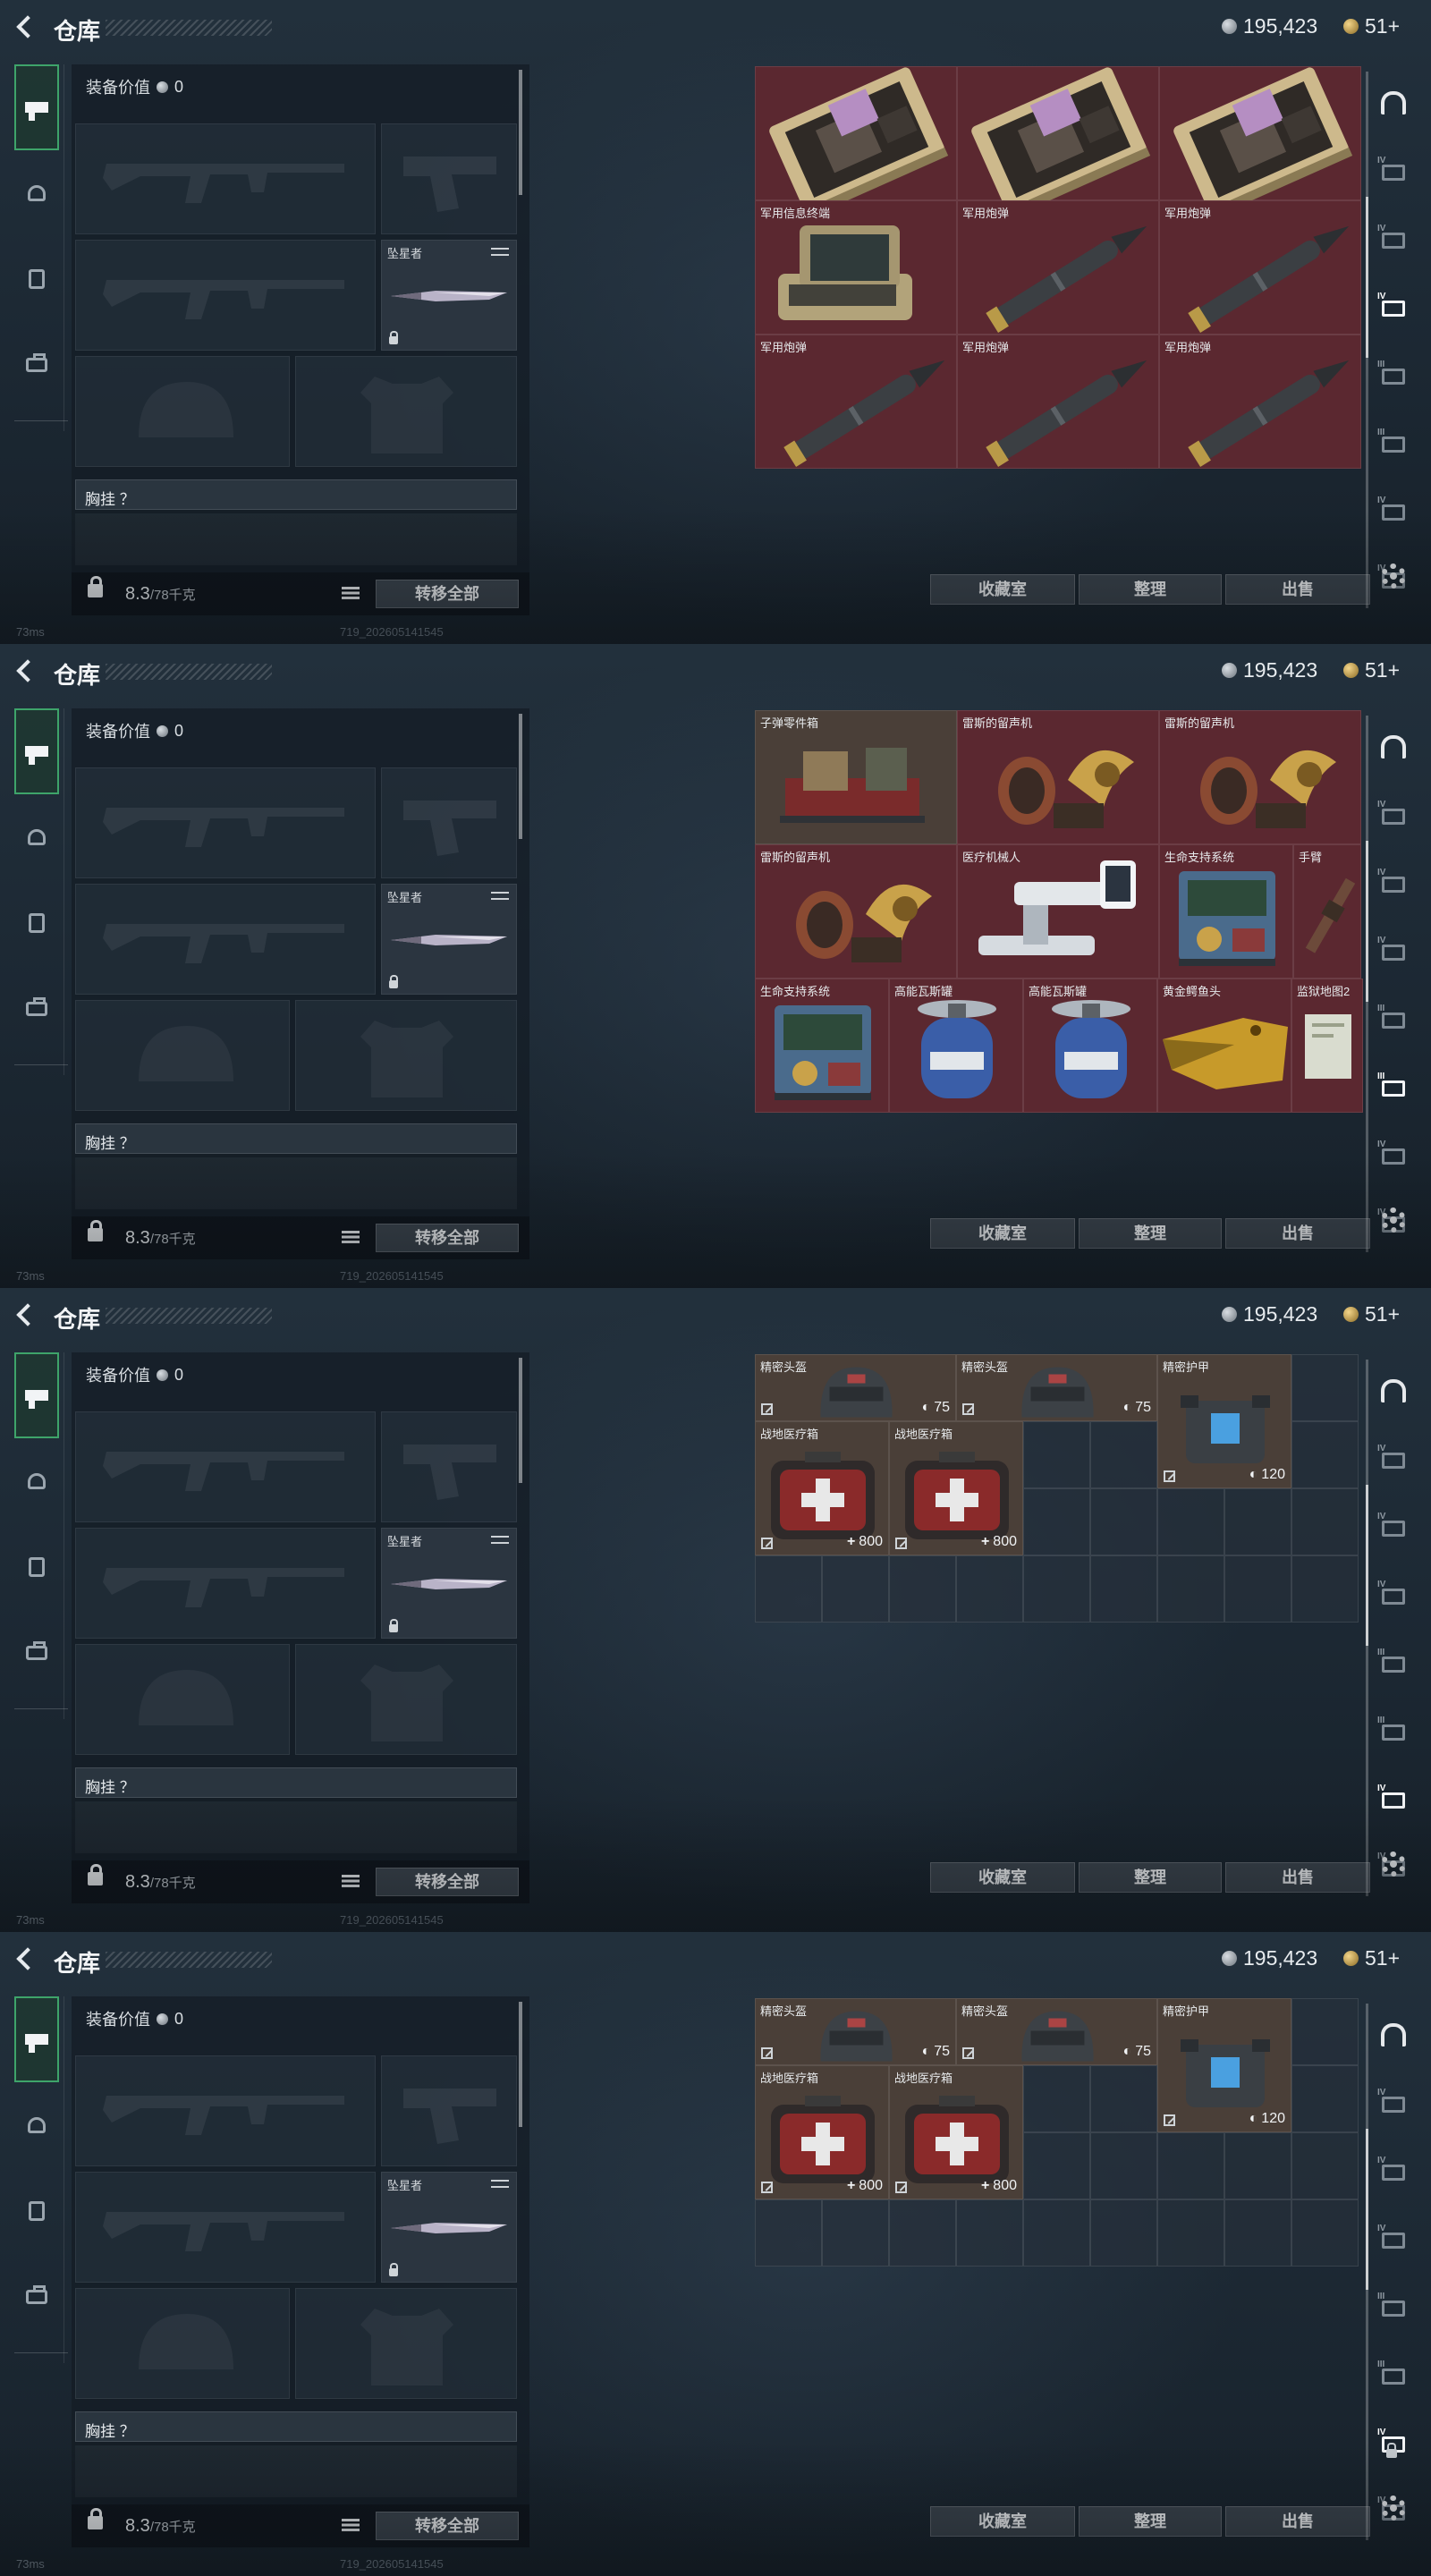 This screenshot has width=1431, height=2576. What do you see at coordinates (1327, 1046) in the screenshot?
I see `stash-item: 监狱地图2` at bounding box center [1327, 1046].